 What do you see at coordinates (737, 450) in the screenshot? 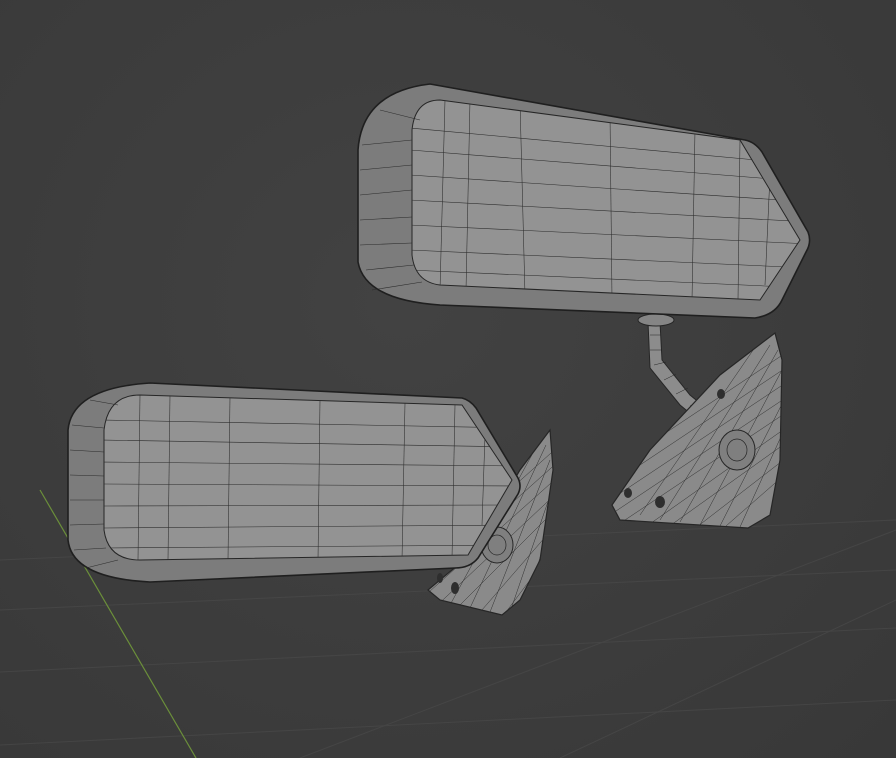
I see `bracket-pivot` at bounding box center [737, 450].